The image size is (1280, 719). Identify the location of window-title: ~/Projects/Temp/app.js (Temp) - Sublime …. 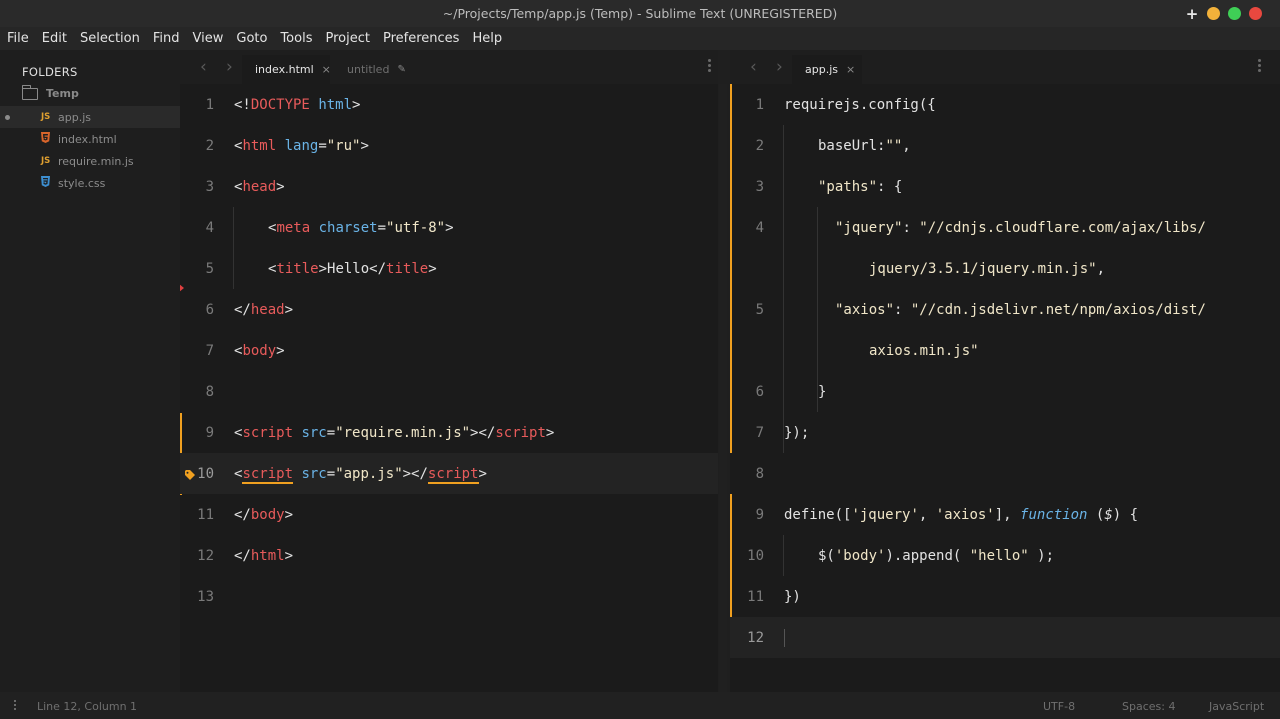
(640, 13).